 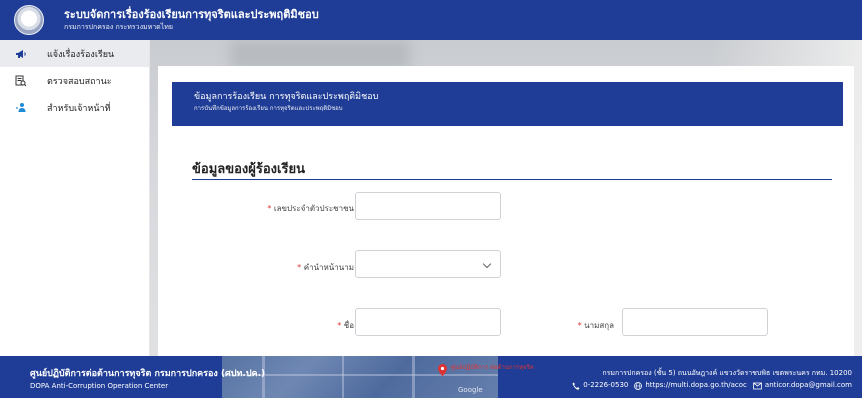 What do you see at coordinates (576, 386) in the screenshot?
I see `phone-icon` at bounding box center [576, 386].